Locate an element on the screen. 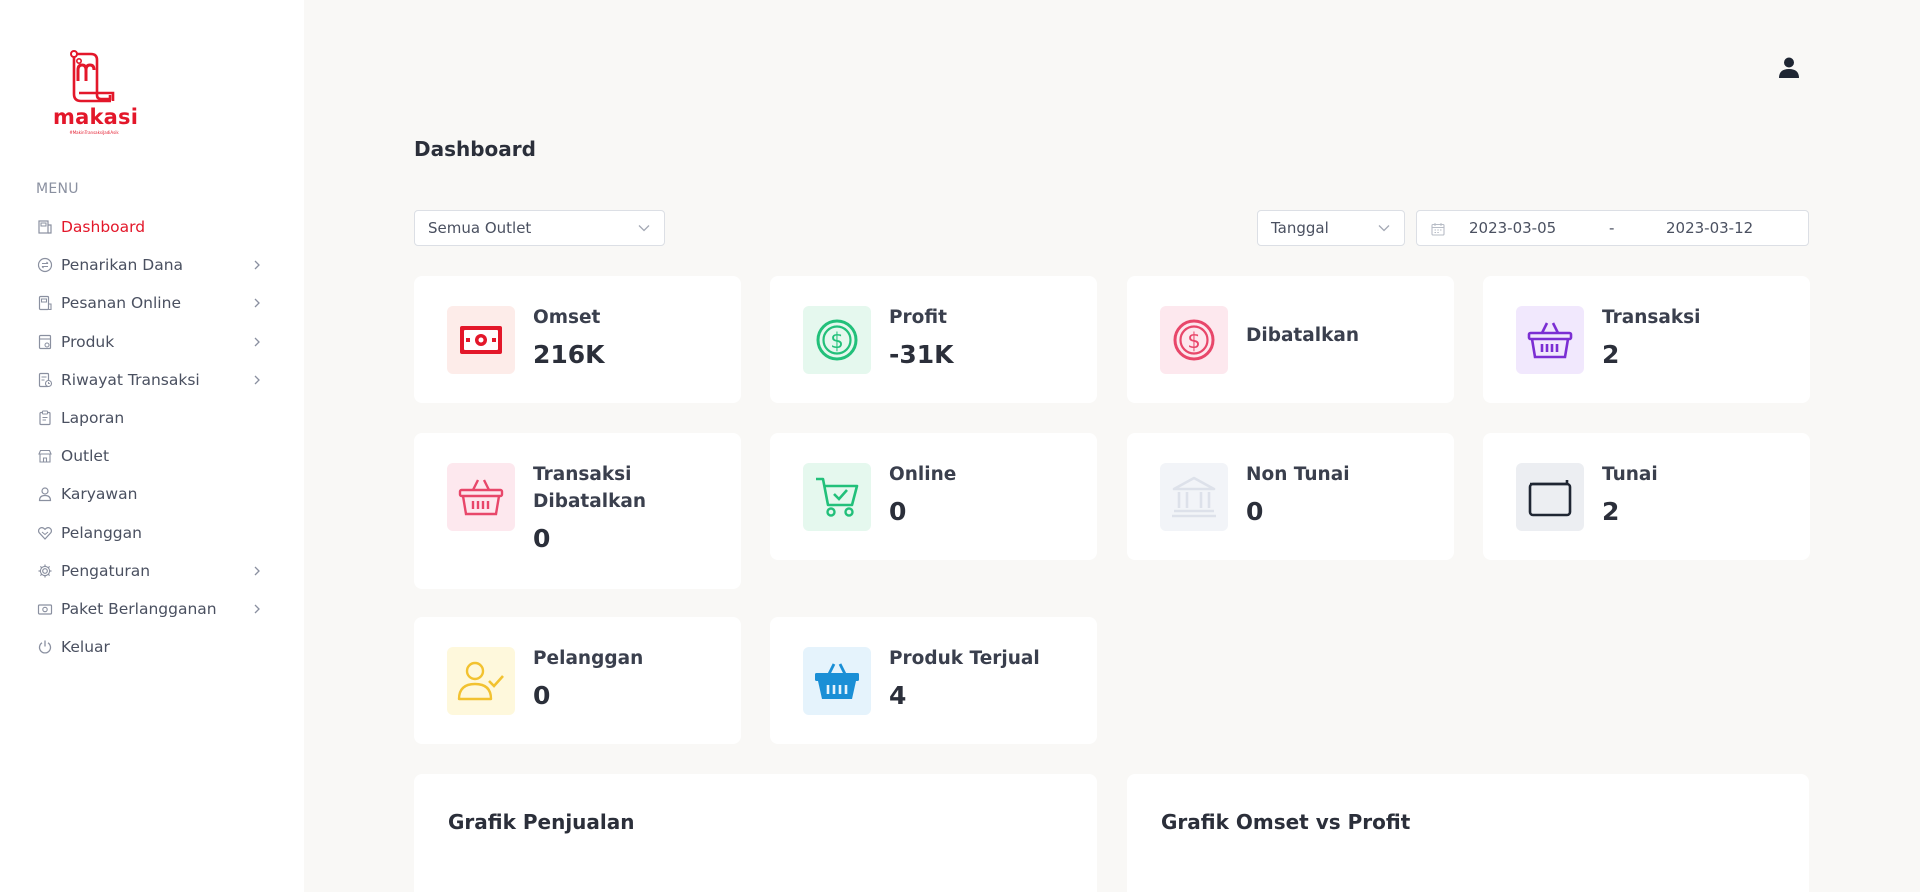 The width and height of the screenshot is (1920, 892). stat-label: Non Tunai is located at coordinates (1298, 474).